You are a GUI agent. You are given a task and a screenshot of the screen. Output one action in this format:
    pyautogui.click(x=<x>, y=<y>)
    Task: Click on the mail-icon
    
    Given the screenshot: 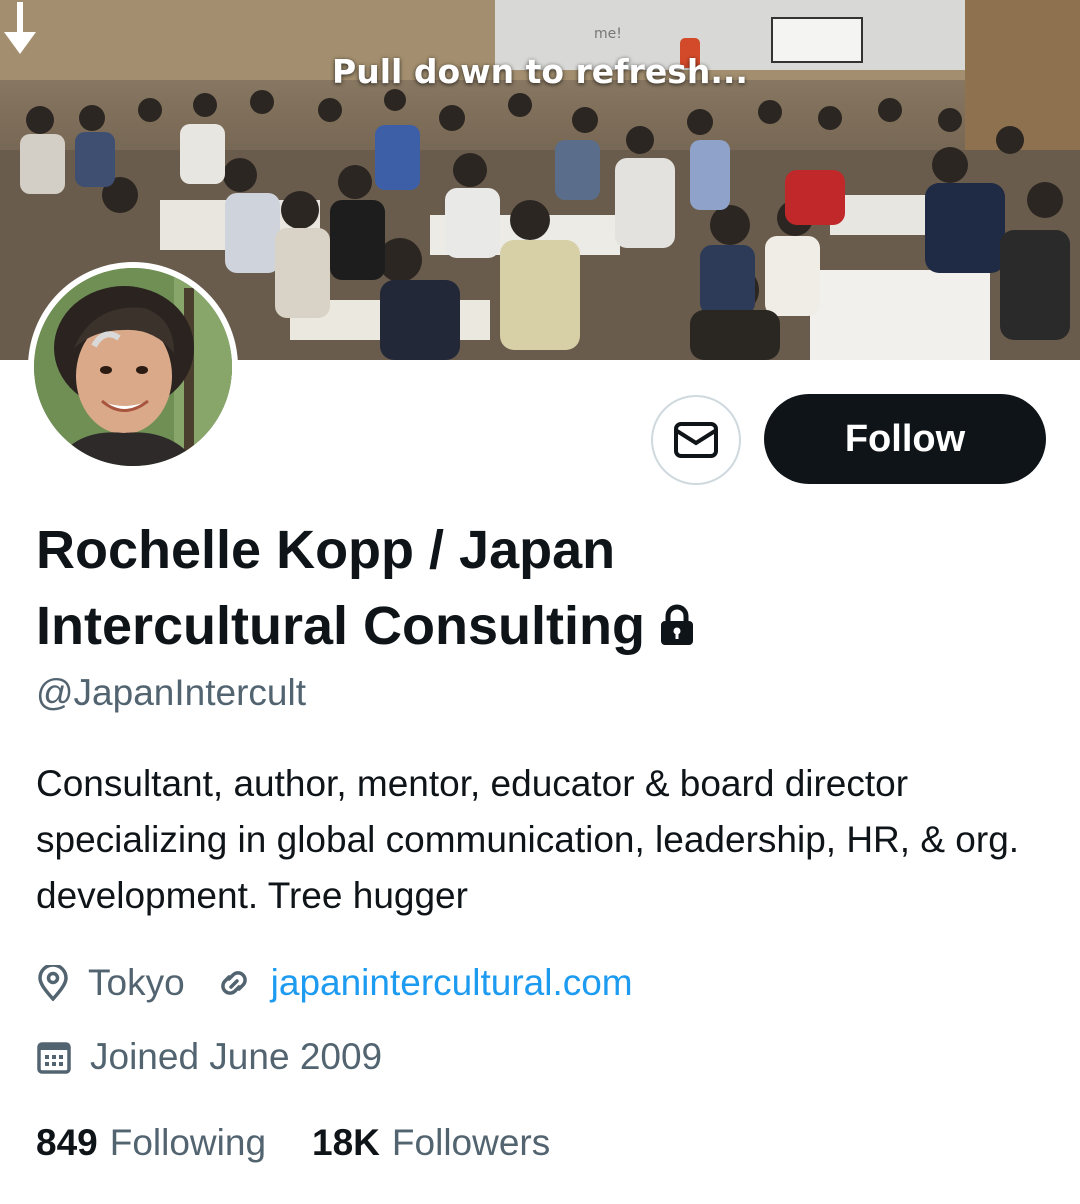 What is the action you would take?
    pyautogui.click(x=696, y=440)
    